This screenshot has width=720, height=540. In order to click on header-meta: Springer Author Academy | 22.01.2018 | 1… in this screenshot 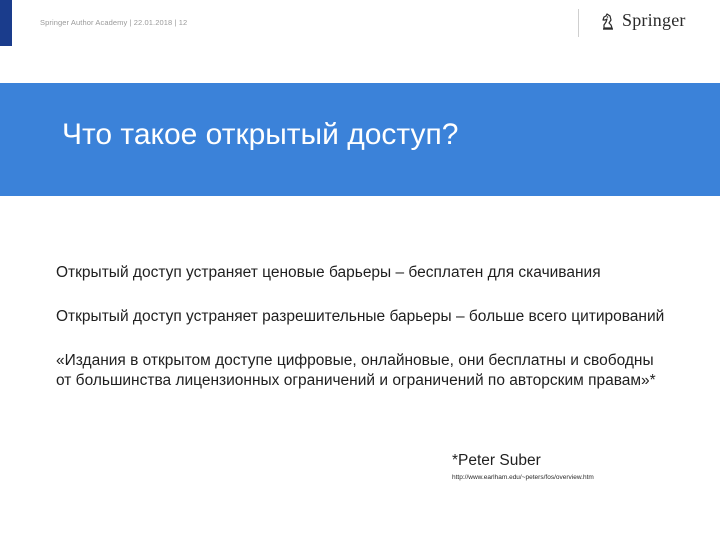, I will do `click(114, 22)`.